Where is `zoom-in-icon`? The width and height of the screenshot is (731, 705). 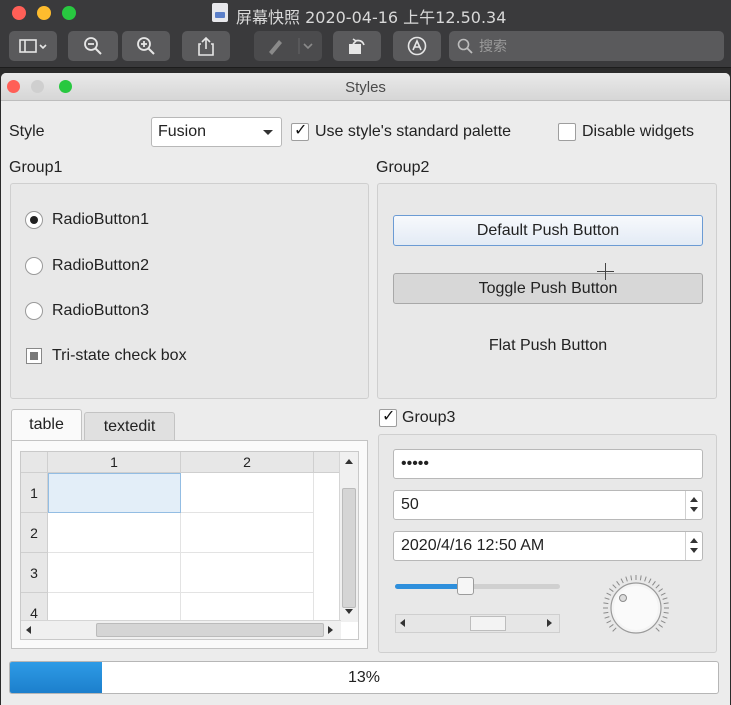 zoom-in-icon is located at coordinates (146, 46).